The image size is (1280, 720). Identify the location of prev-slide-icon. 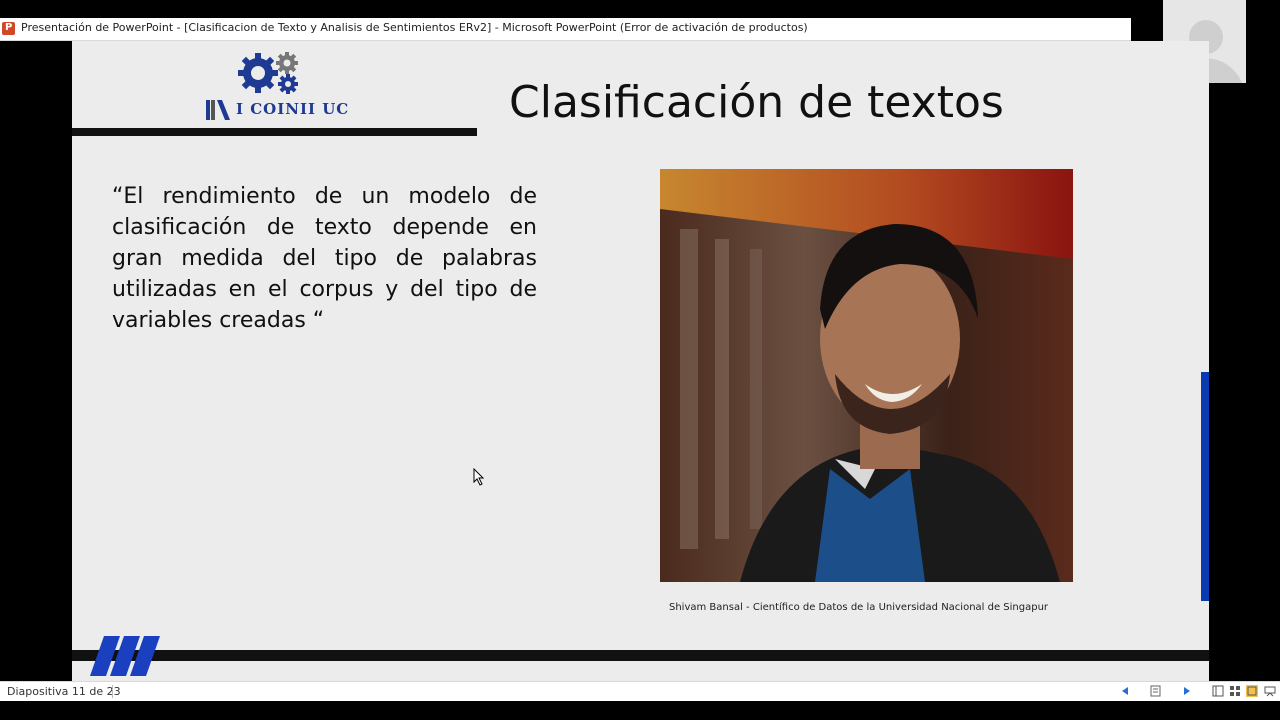
(1126, 691).